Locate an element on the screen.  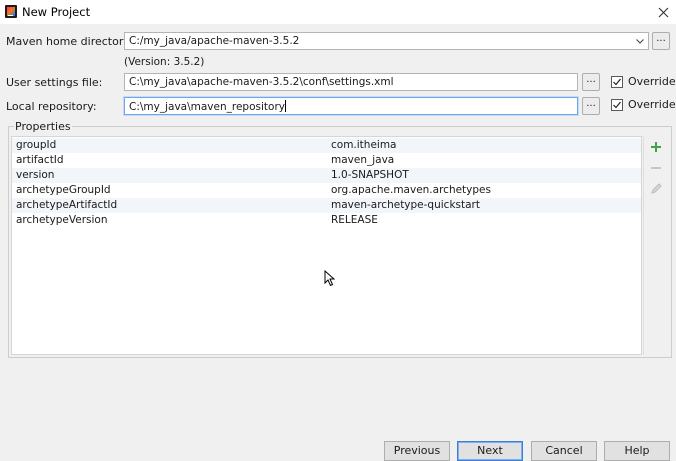
user-settings-override-label: Override is located at coordinates (652, 81).